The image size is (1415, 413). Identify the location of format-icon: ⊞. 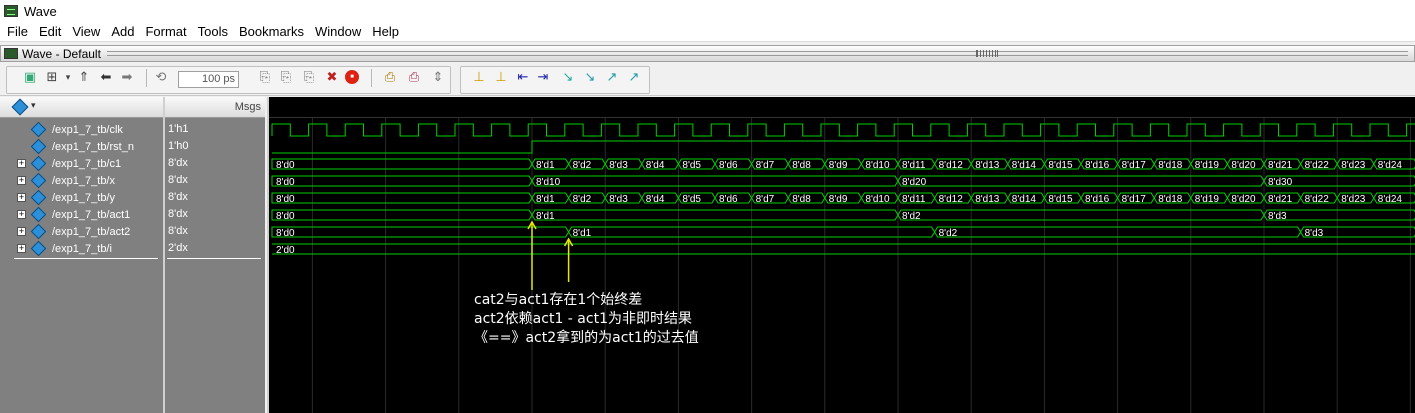
(52, 77).